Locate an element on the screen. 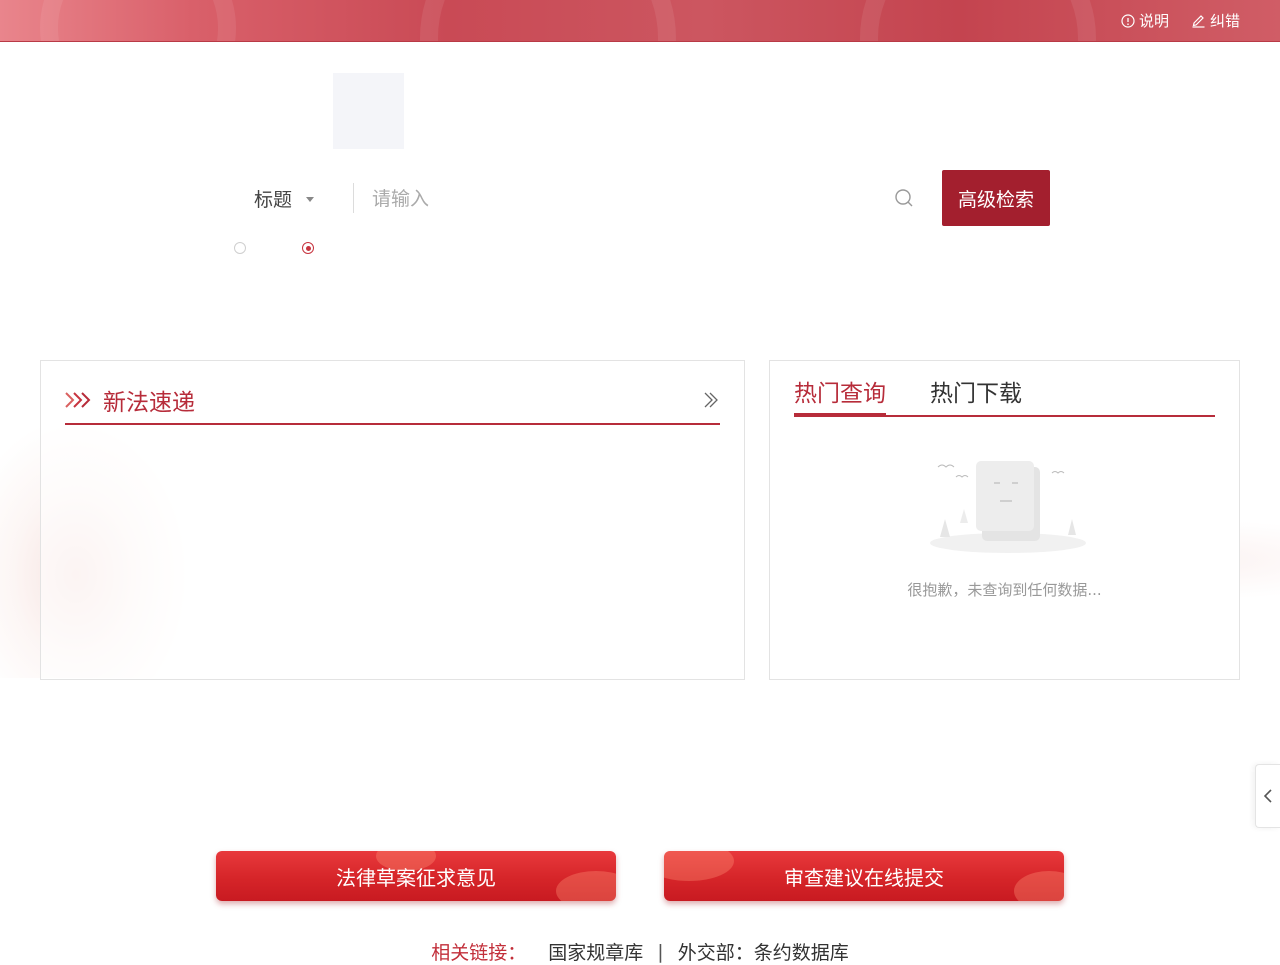 This screenshot has width=1280, height=965. caret-down-icon is located at coordinates (310, 199).